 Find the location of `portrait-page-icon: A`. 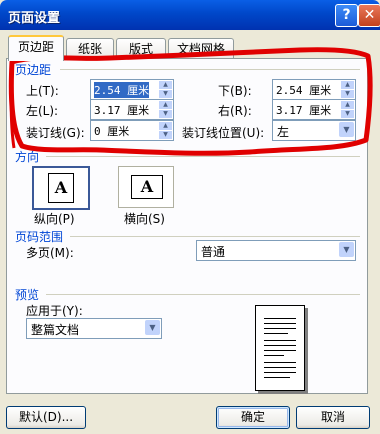

portrait-page-icon: A is located at coordinates (61, 188).